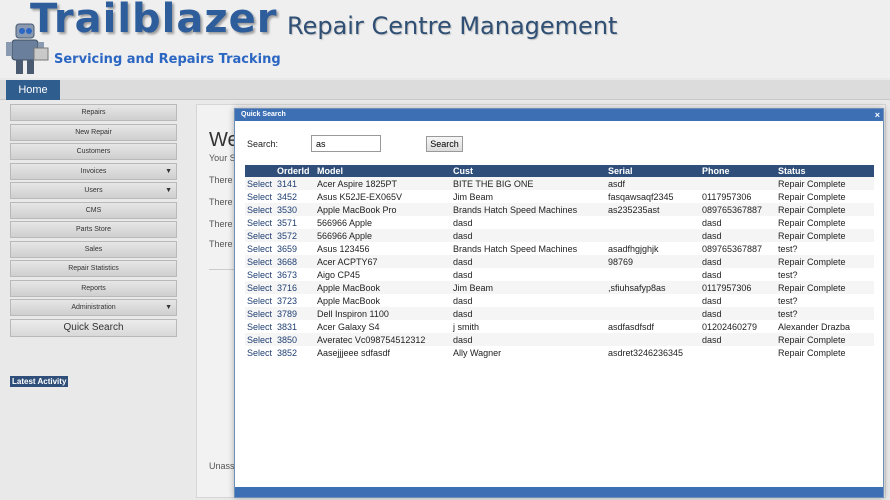  What do you see at coordinates (222, 466) in the screenshot?
I see `unassigned-label: Unass` at bounding box center [222, 466].